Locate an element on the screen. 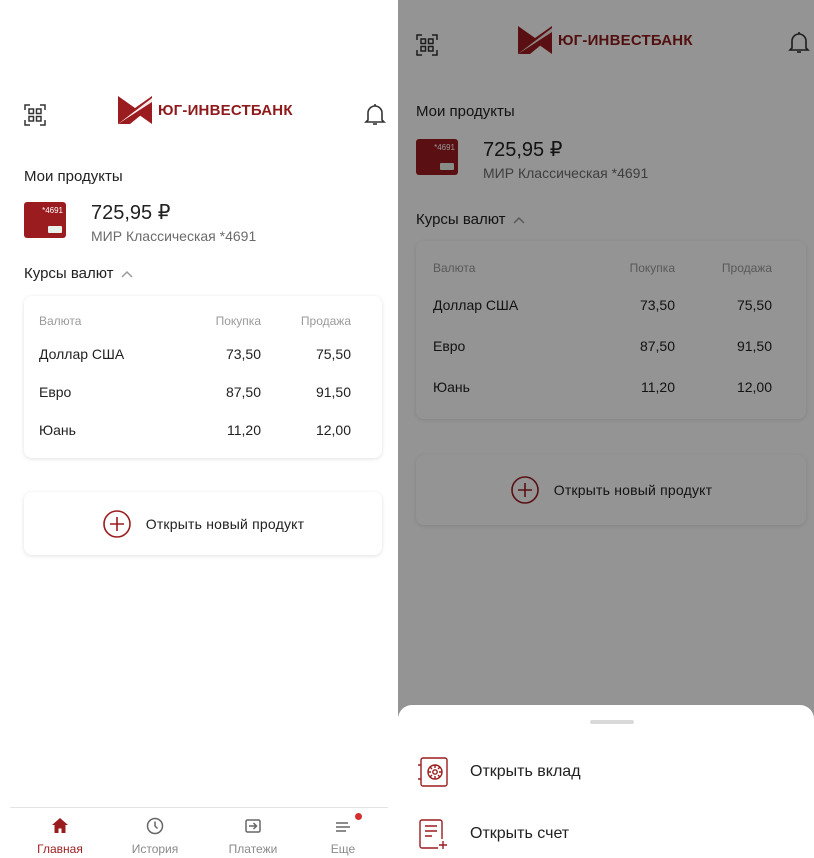  rate-currency: Доллар США is located at coordinates (82, 354).